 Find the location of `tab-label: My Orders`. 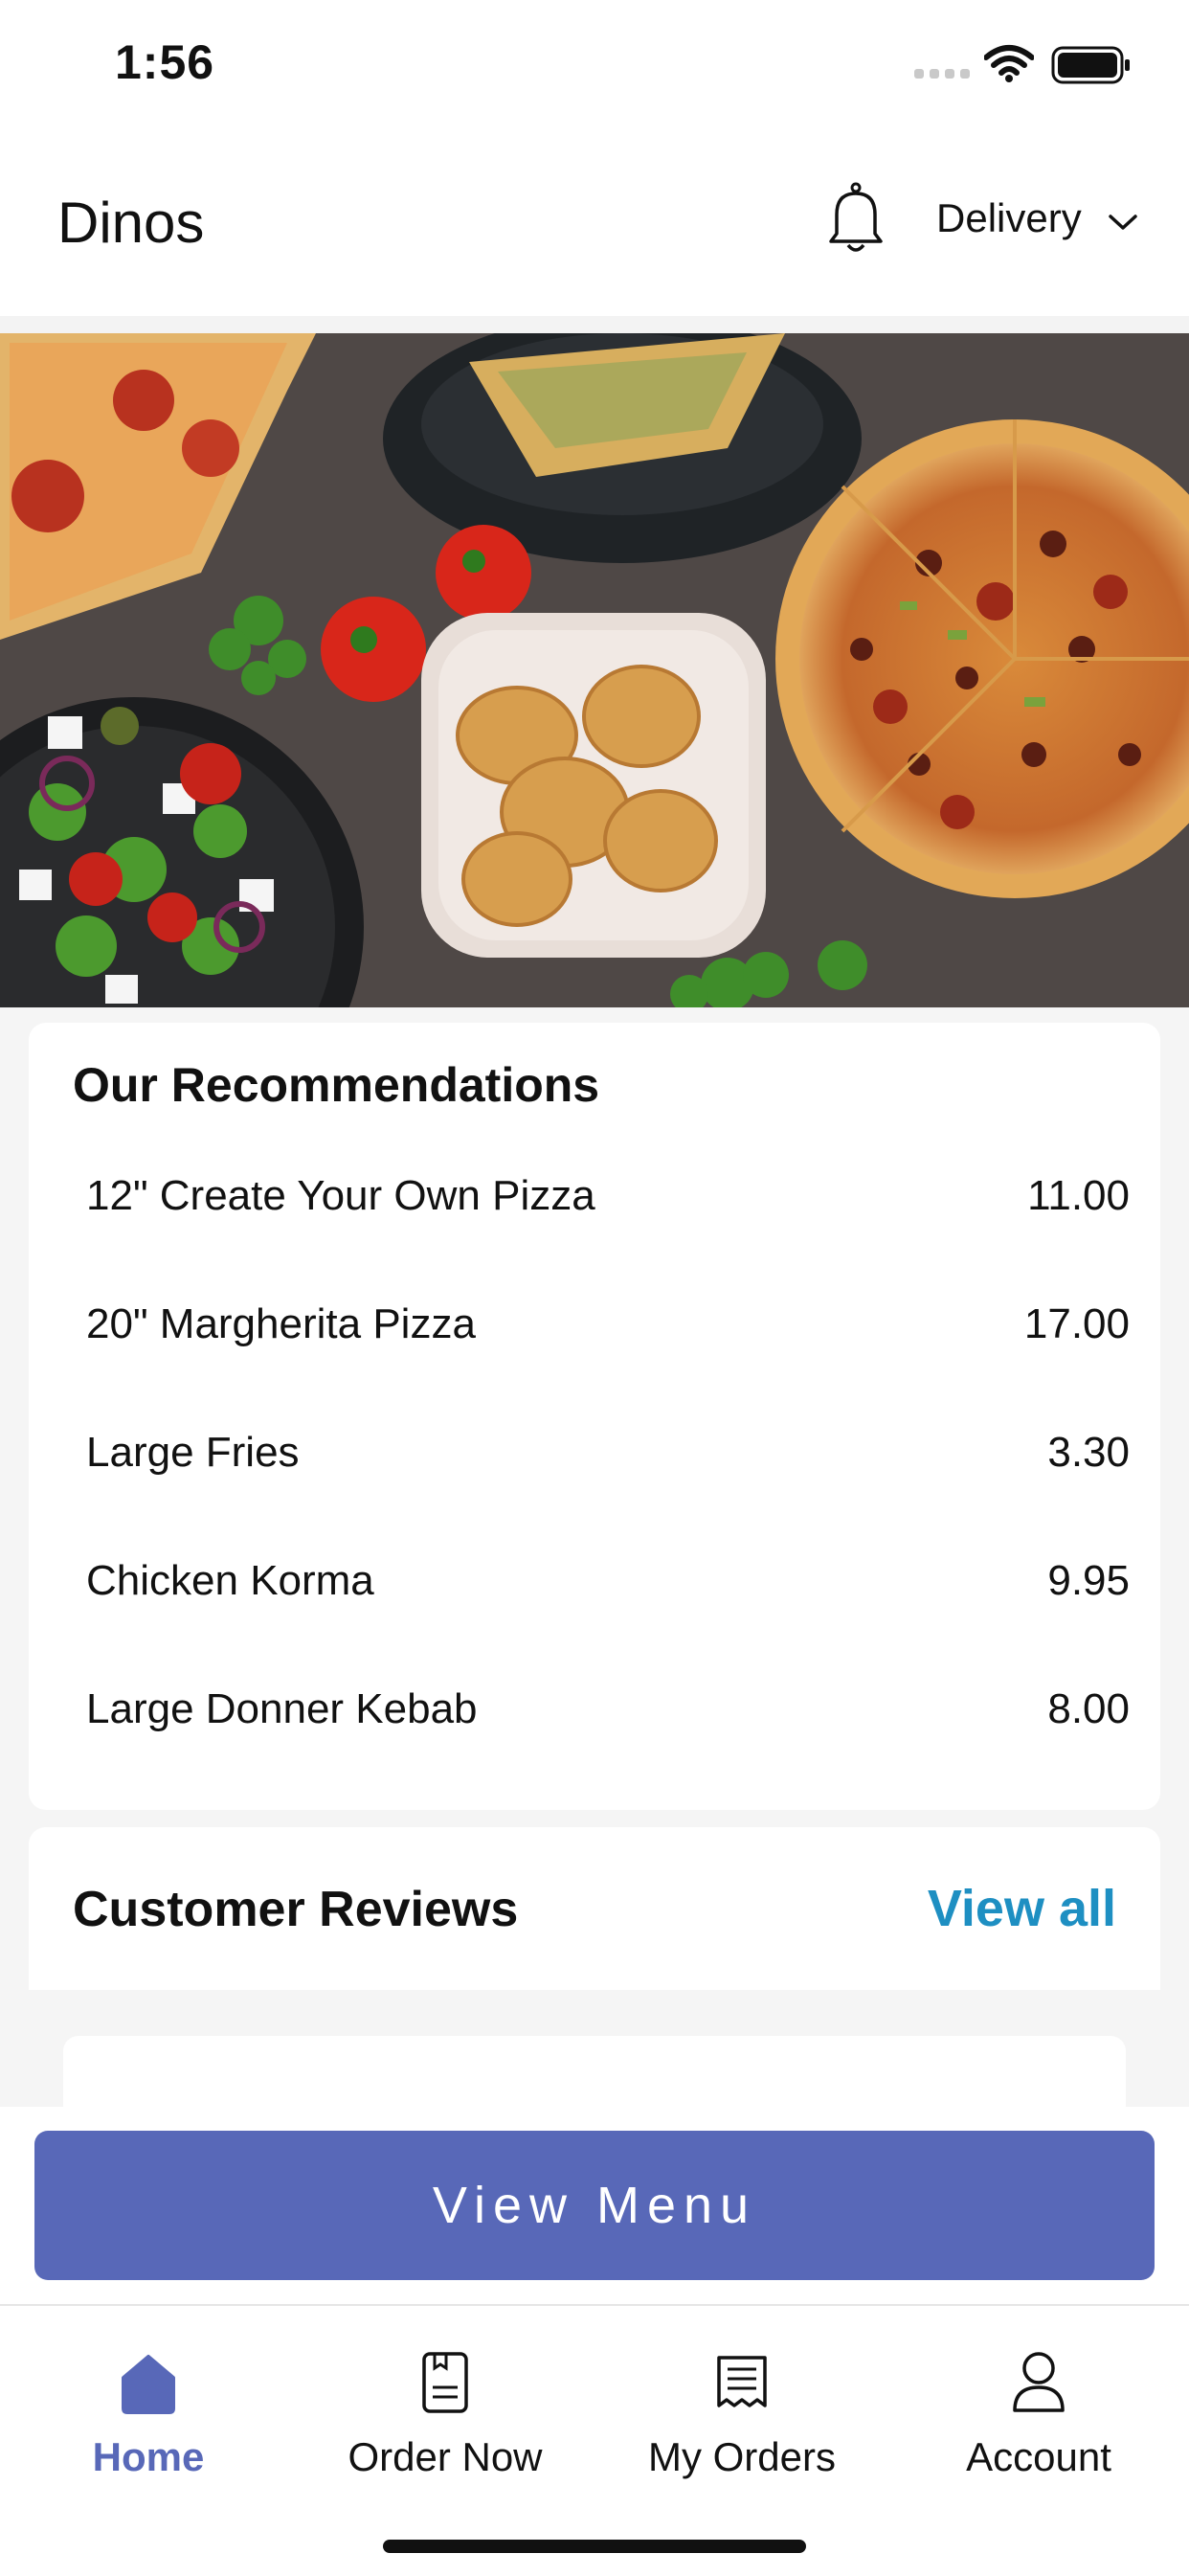

tab-label: My Orders is located at coordinates (741, 2456).